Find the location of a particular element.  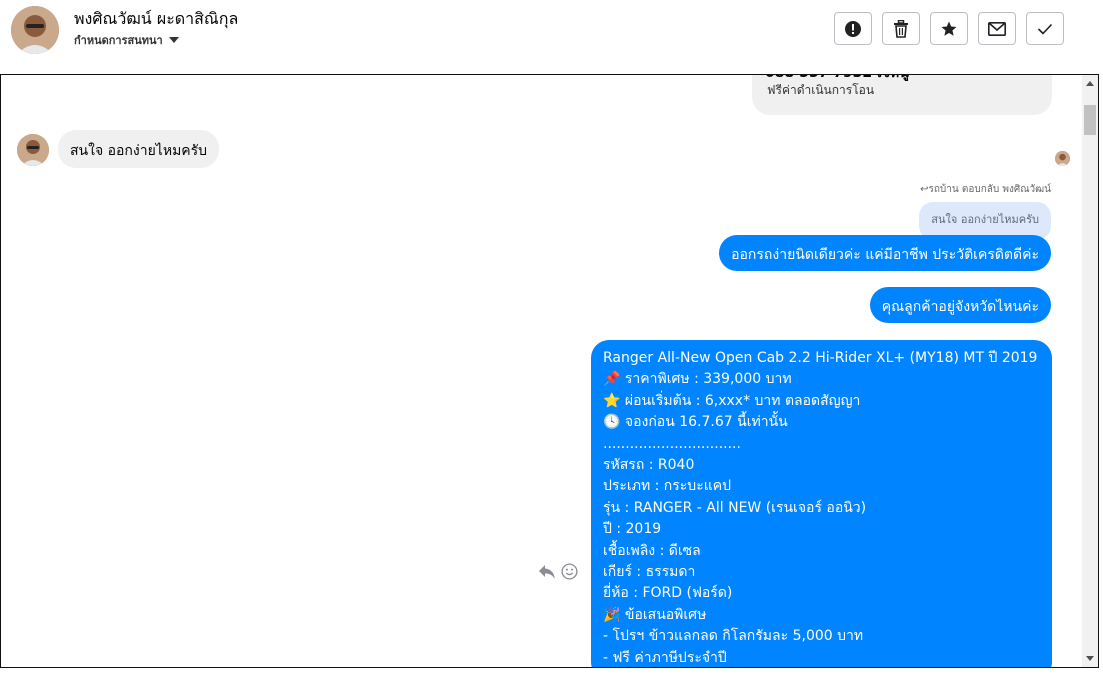

header-actions is located at coordinates (949, 28).